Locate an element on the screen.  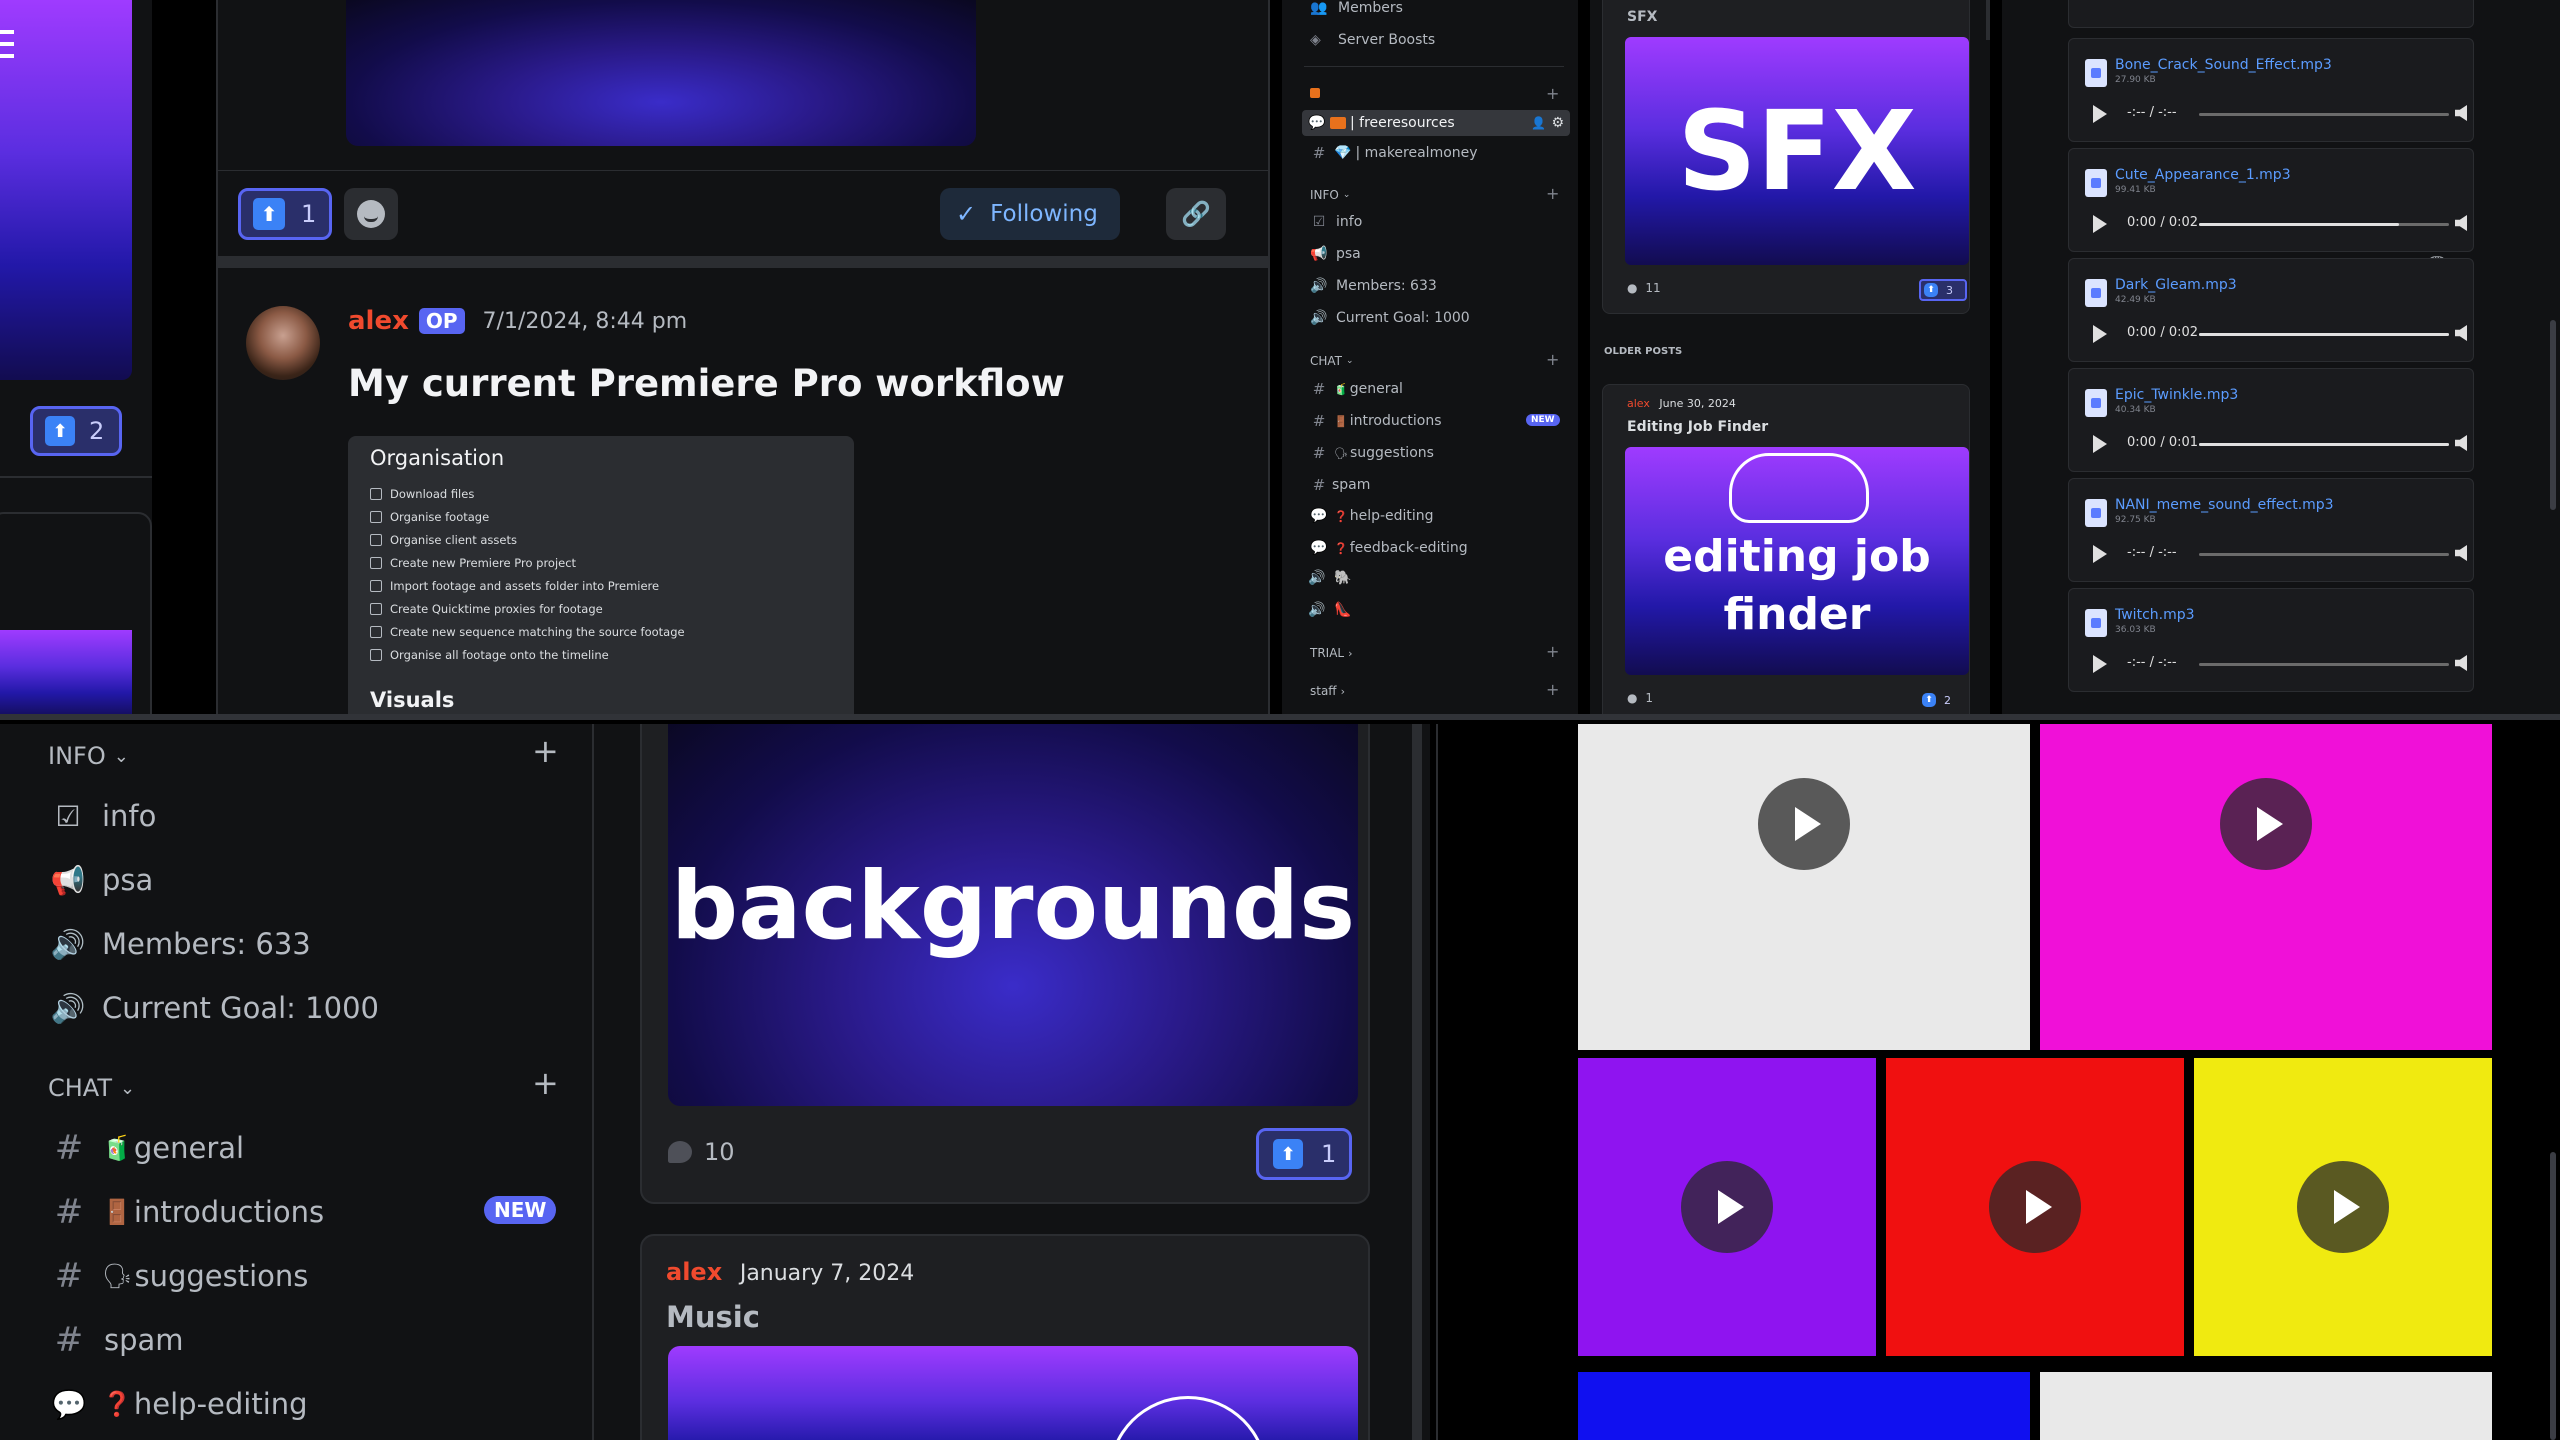
sidebar-item-server-boosts: ◈ Server Boosts is located at coordinates (1372, 40).